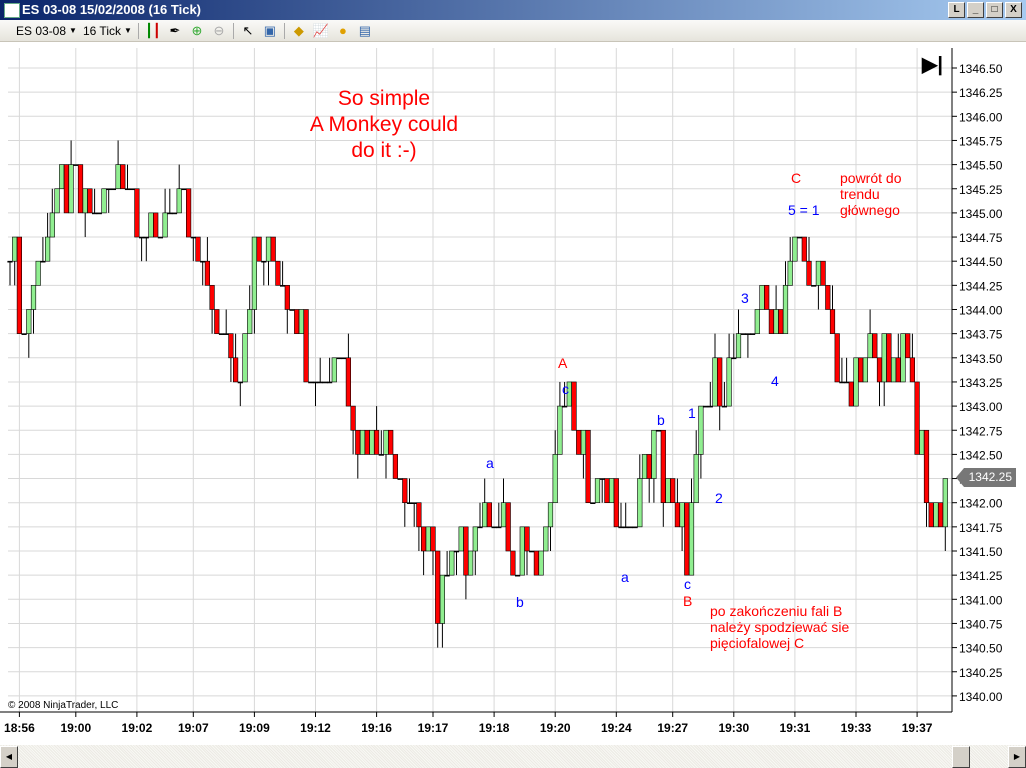 The height and width of the screenshot is (768, 1026). What do you see at coordinates (692, 413) in the screenshot?
I see `wave-label-1: 1` at bounding box center [692, 413].